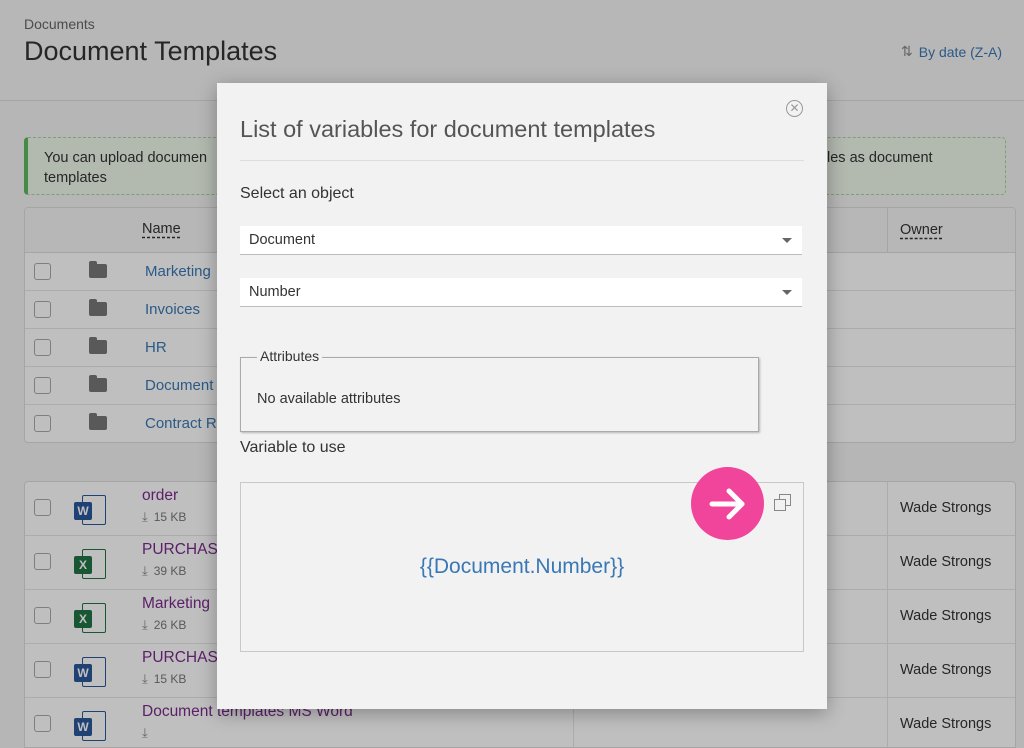  What do you see at coordinates (282, 240) in the screenshot?
I see `object-select-value: Document` at bounding box center [282, 240].